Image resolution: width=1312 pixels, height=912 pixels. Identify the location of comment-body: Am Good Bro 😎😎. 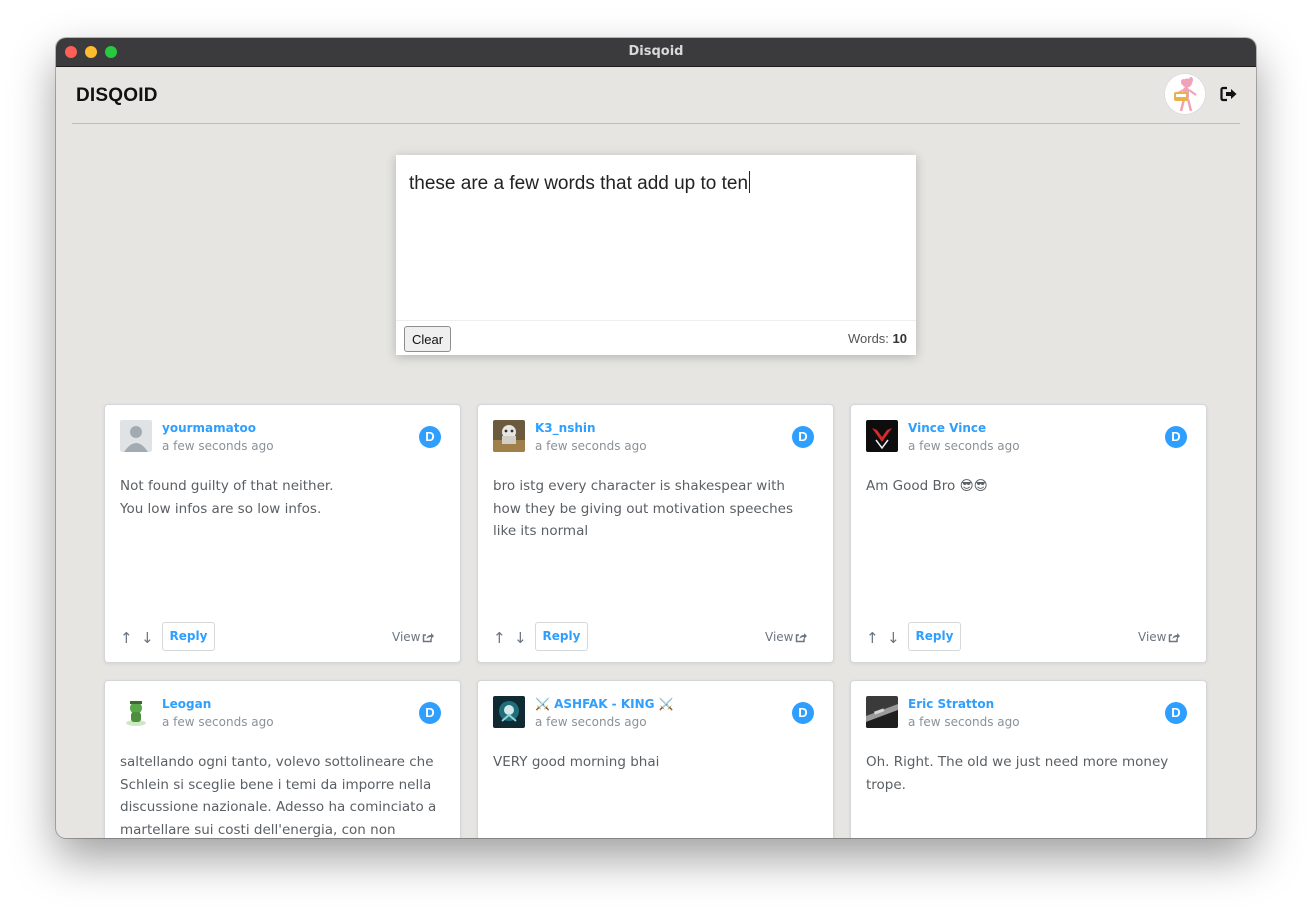
(927, 486).